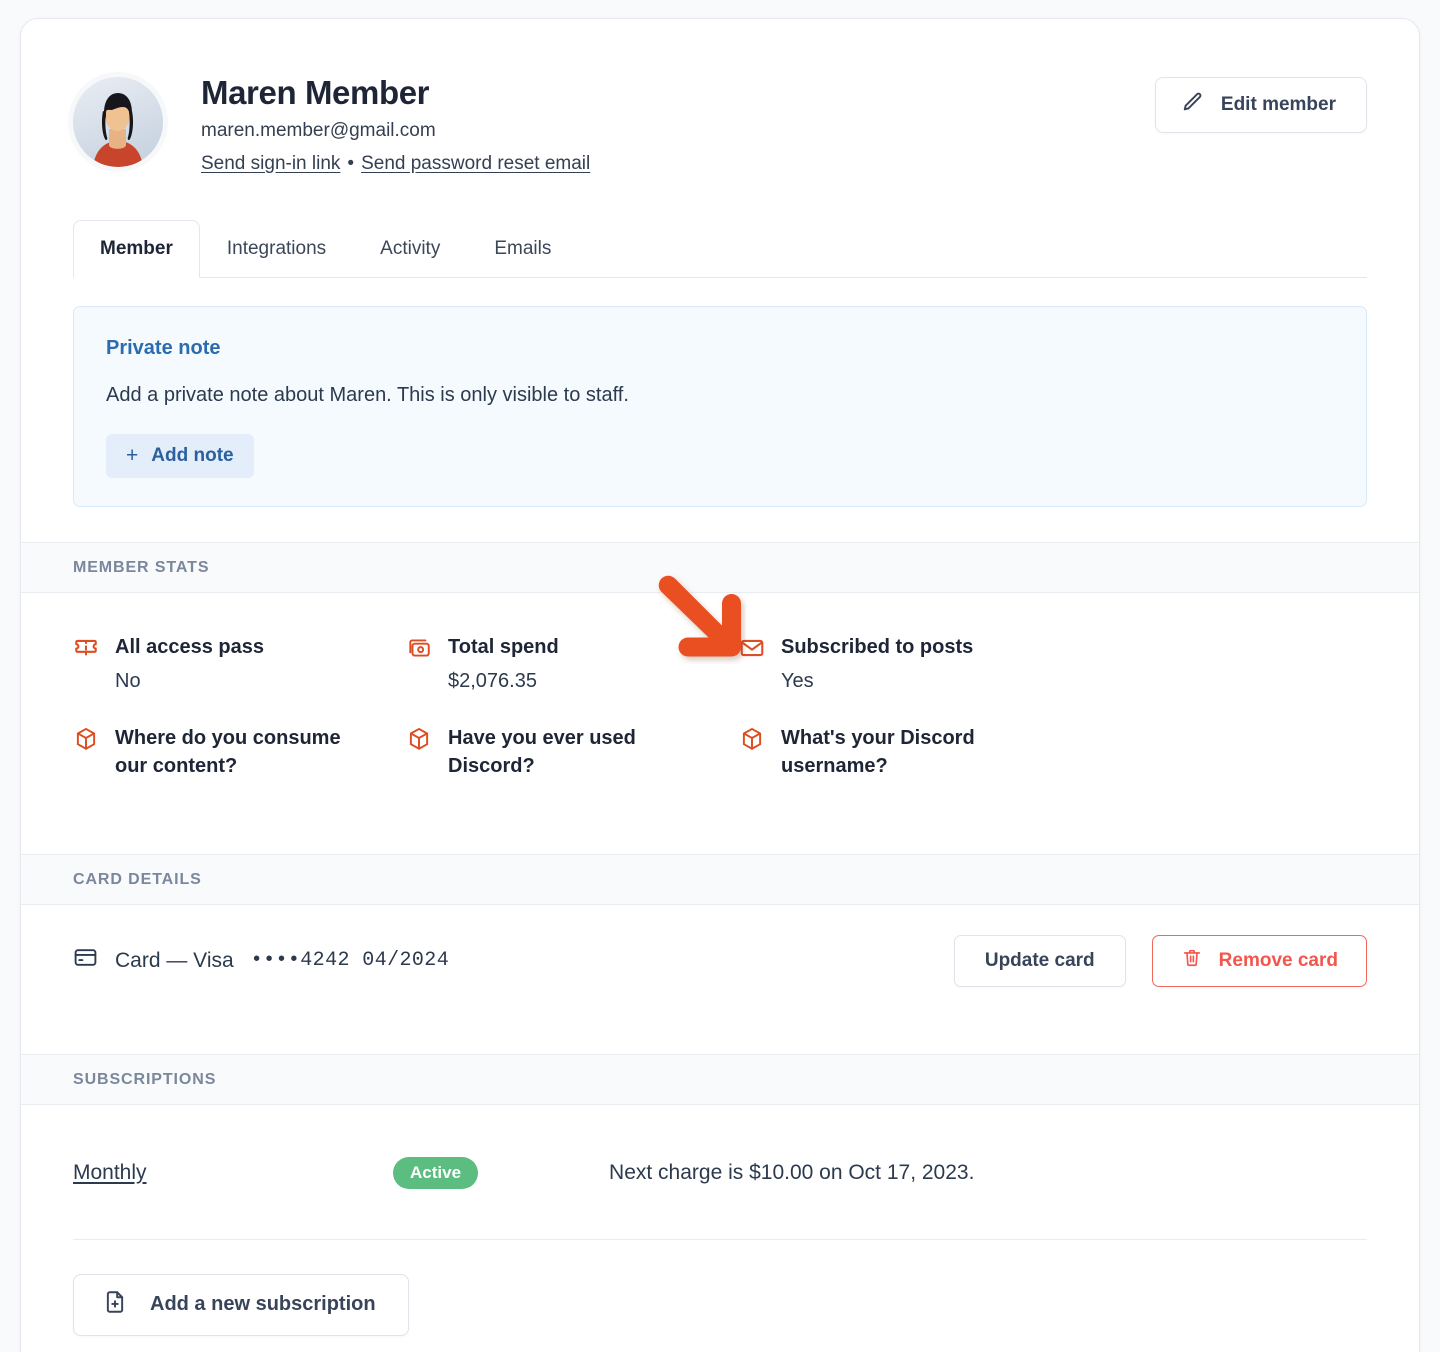 This screenshot has height=1352, width=1440. I want to click on envelope-icon, so click(752, 650).